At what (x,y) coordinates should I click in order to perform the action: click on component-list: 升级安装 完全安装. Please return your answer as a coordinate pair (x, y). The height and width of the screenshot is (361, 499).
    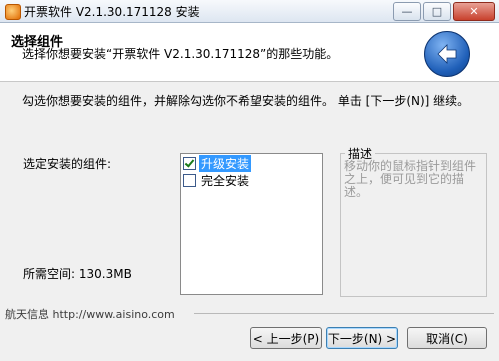
    Looking at the image, I should click on (251, 224).